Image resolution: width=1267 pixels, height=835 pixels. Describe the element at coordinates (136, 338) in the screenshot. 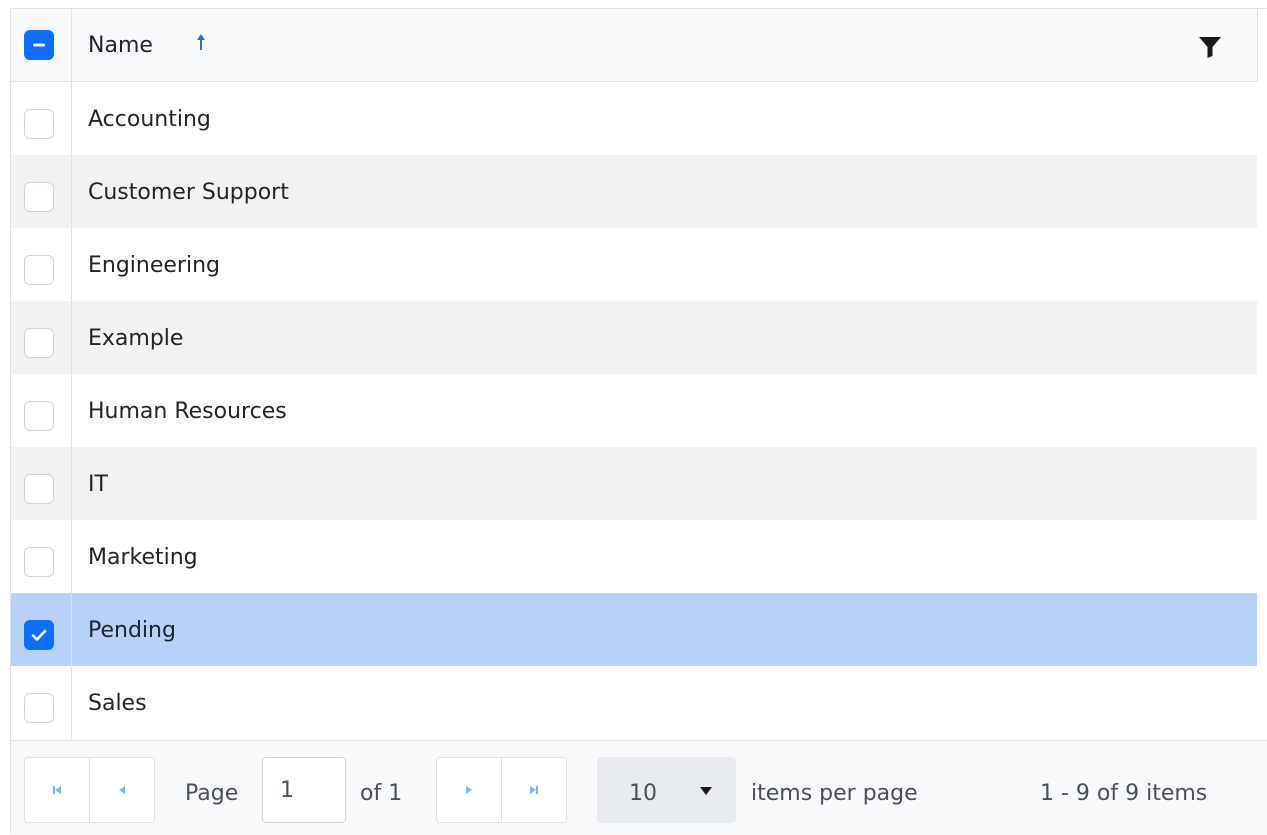

I see `row-name: Example` at that location.